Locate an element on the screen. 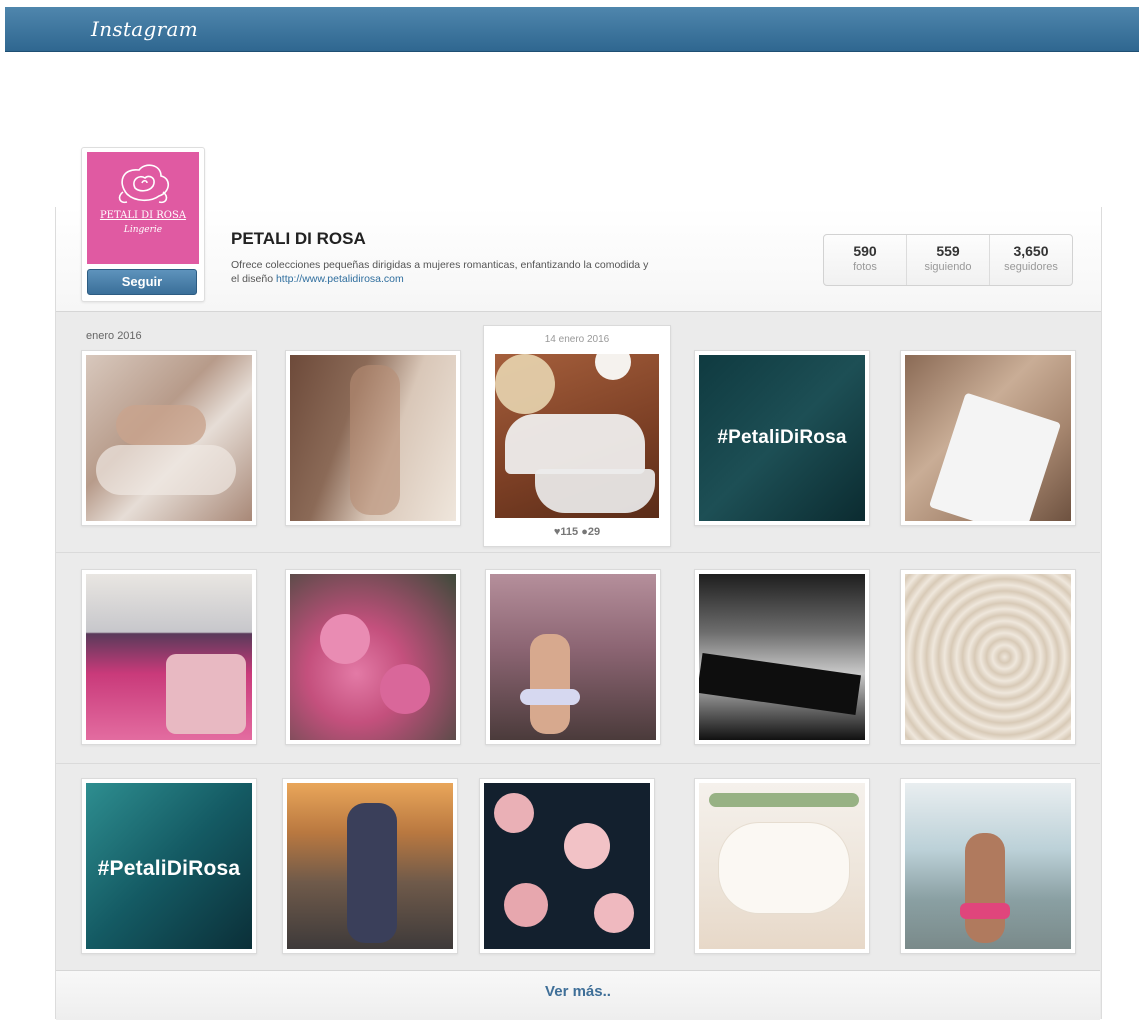 The height and width of the screenshot is (1020, 1144). stat-followers-count: 3,650 is located at coordinates (1031, 251).